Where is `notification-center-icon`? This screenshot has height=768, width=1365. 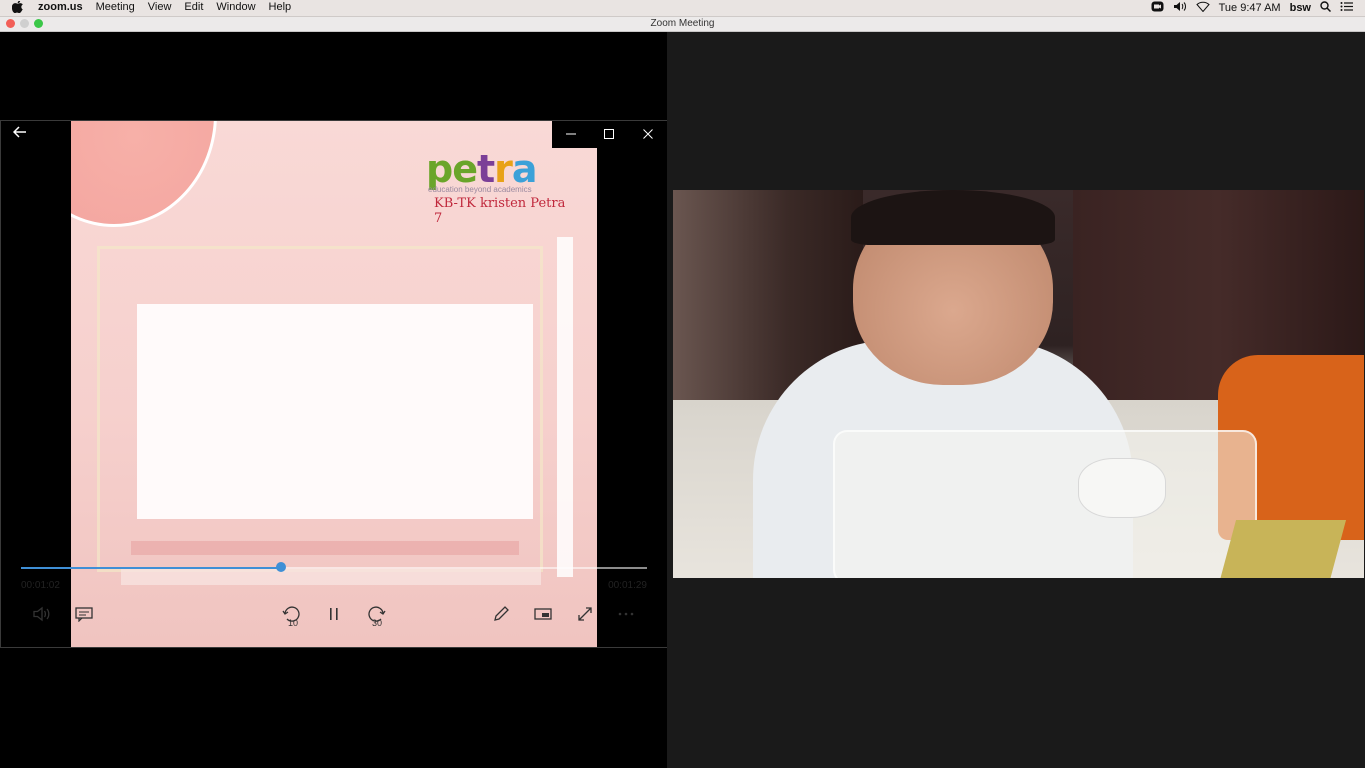
notification-center-icon is located at coordinates (1346, 8).